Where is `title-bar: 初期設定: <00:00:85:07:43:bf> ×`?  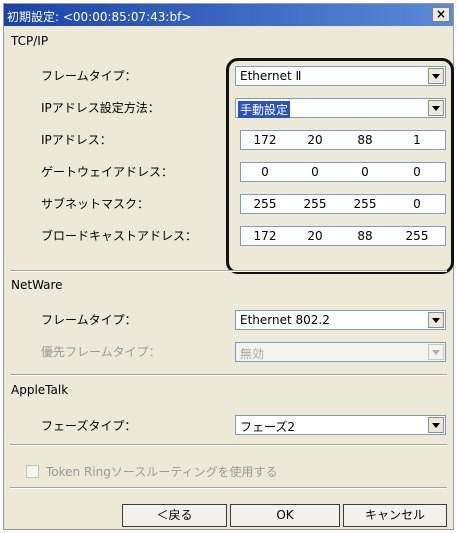 title-bar: 初期設定: <00:00:85:07:43:bf> × is located at coordinates (228, 15).